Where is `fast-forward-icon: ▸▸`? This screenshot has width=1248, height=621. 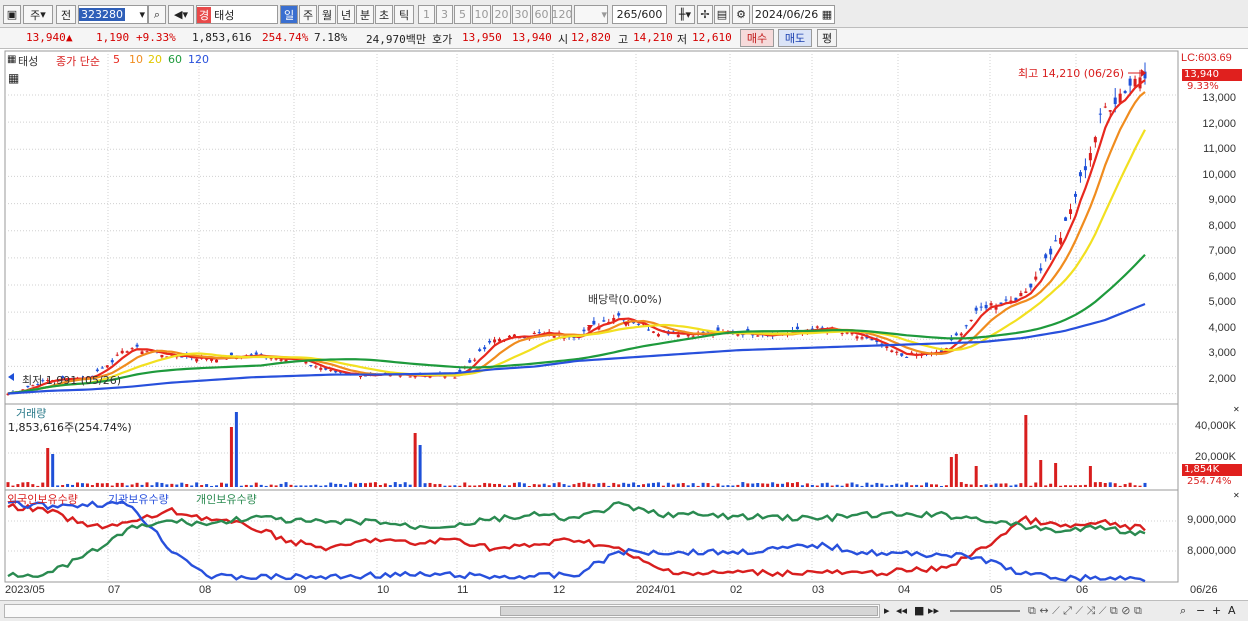
fast-forward-icon: ▸▸ is located at coordinates (933, 610).